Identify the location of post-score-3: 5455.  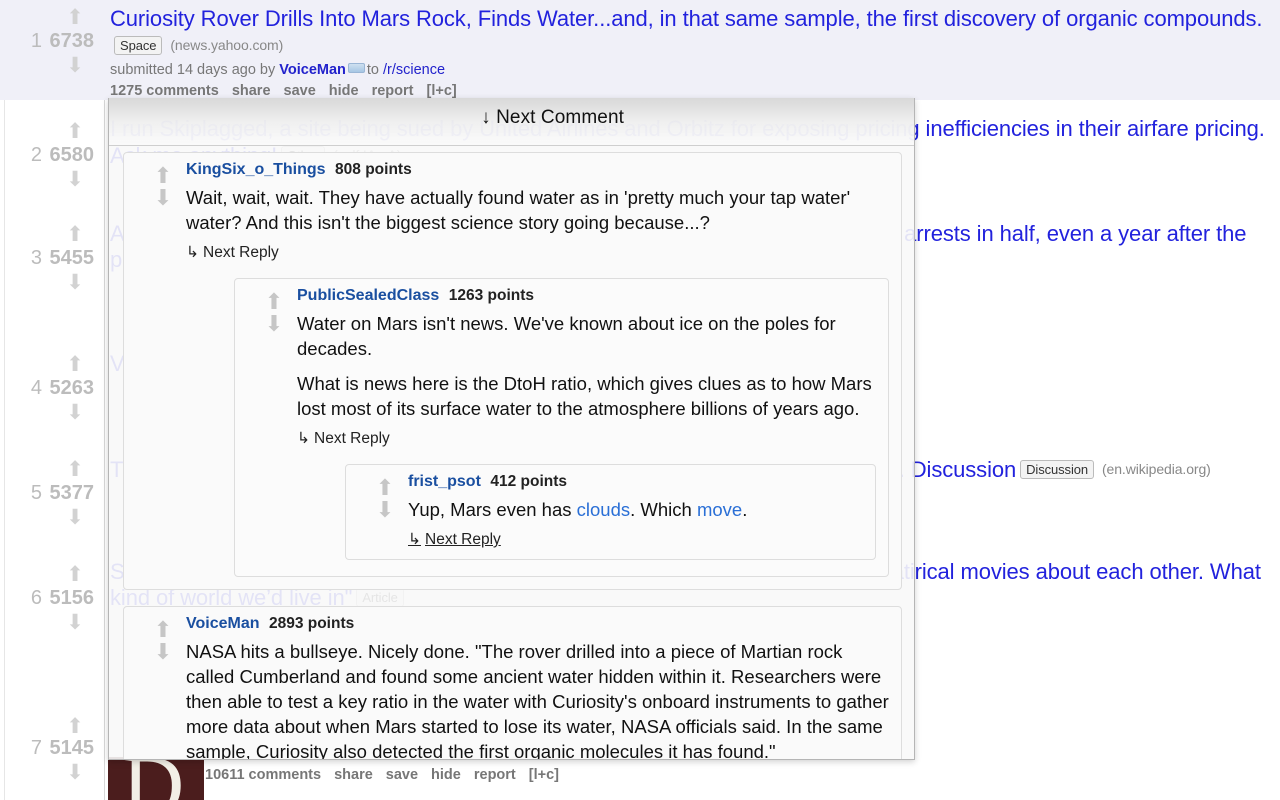
(72, 258).